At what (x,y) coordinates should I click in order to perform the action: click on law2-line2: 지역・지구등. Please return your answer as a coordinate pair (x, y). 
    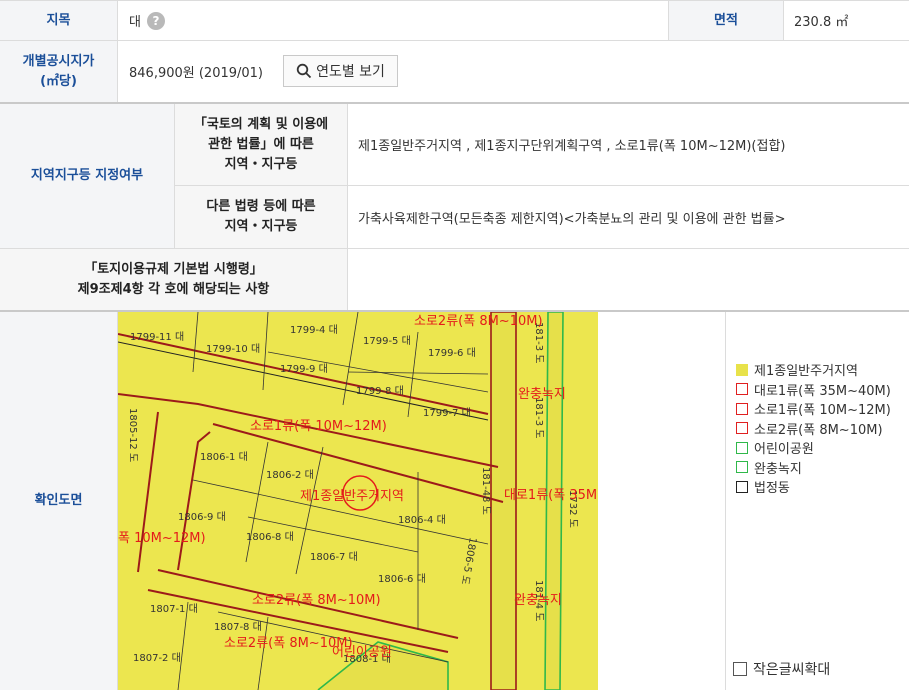
    Looking at the image, I should click on (261, 226).